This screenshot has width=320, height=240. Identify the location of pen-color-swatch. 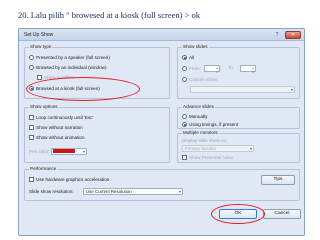
(64, 151).